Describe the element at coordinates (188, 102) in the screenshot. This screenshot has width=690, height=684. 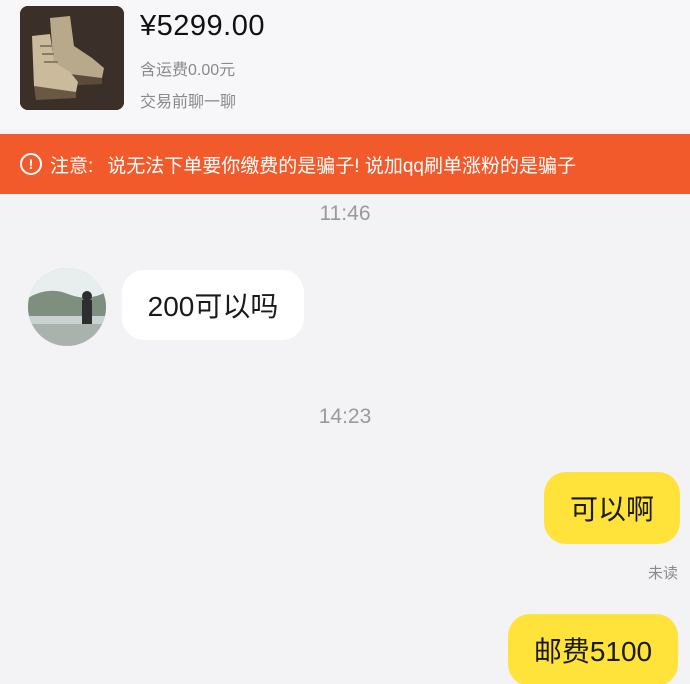
I see `chat-hint: 交易前聊一聊` at that location.